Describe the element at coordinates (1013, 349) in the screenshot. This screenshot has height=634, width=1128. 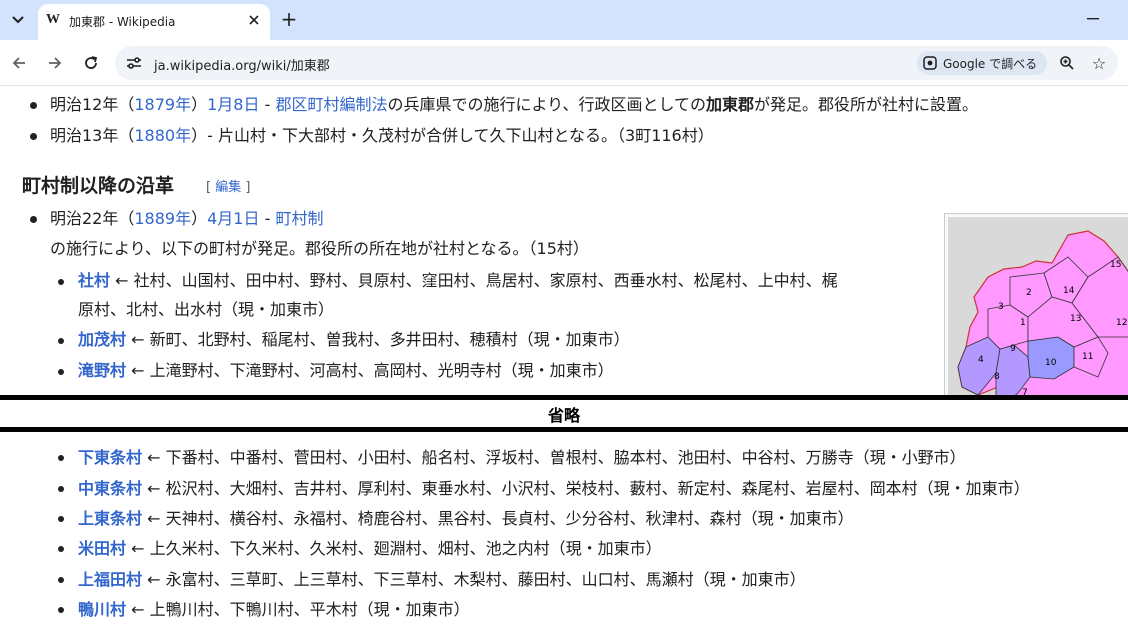
I see `map-label: 9` at that location.